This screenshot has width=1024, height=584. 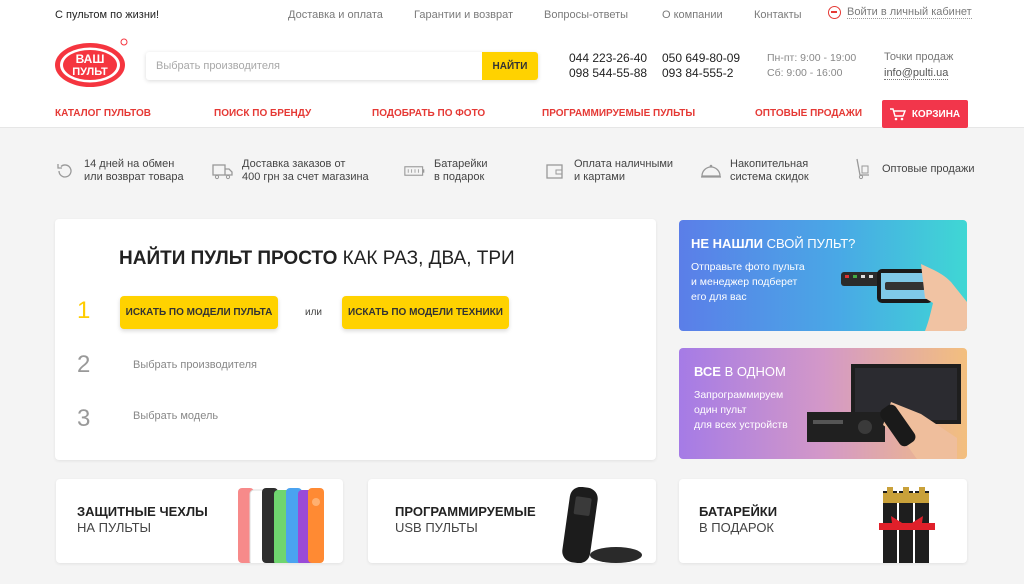 I want to click on feature-discounts-text: Накопительная система скидок, so click(x=769, y=170).